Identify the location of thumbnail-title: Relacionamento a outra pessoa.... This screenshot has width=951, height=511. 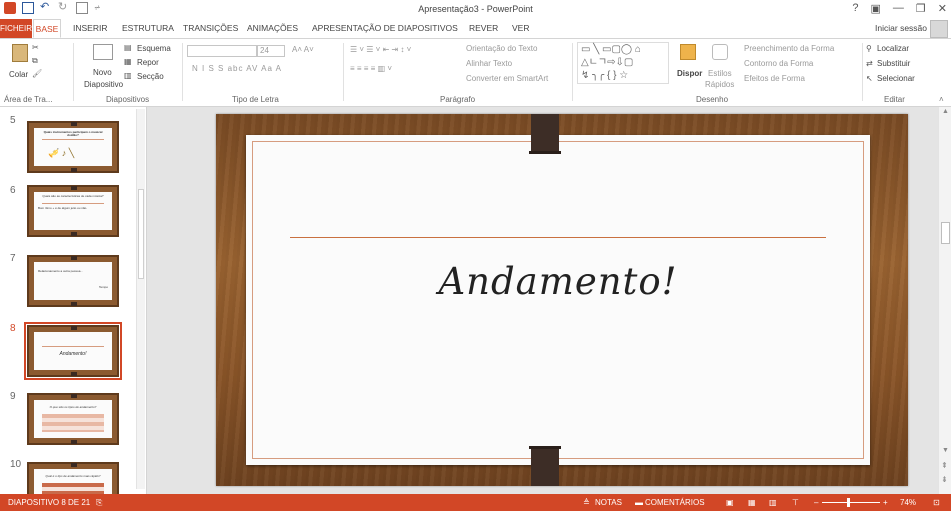
(60, 271).